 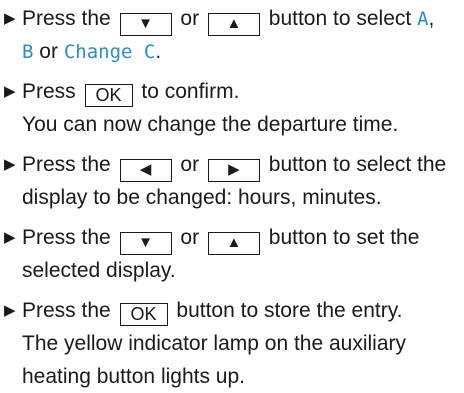 I want to click on step-line: ▶ Press the ▼ or ▲ button to set the, so click(x=232, y=238).